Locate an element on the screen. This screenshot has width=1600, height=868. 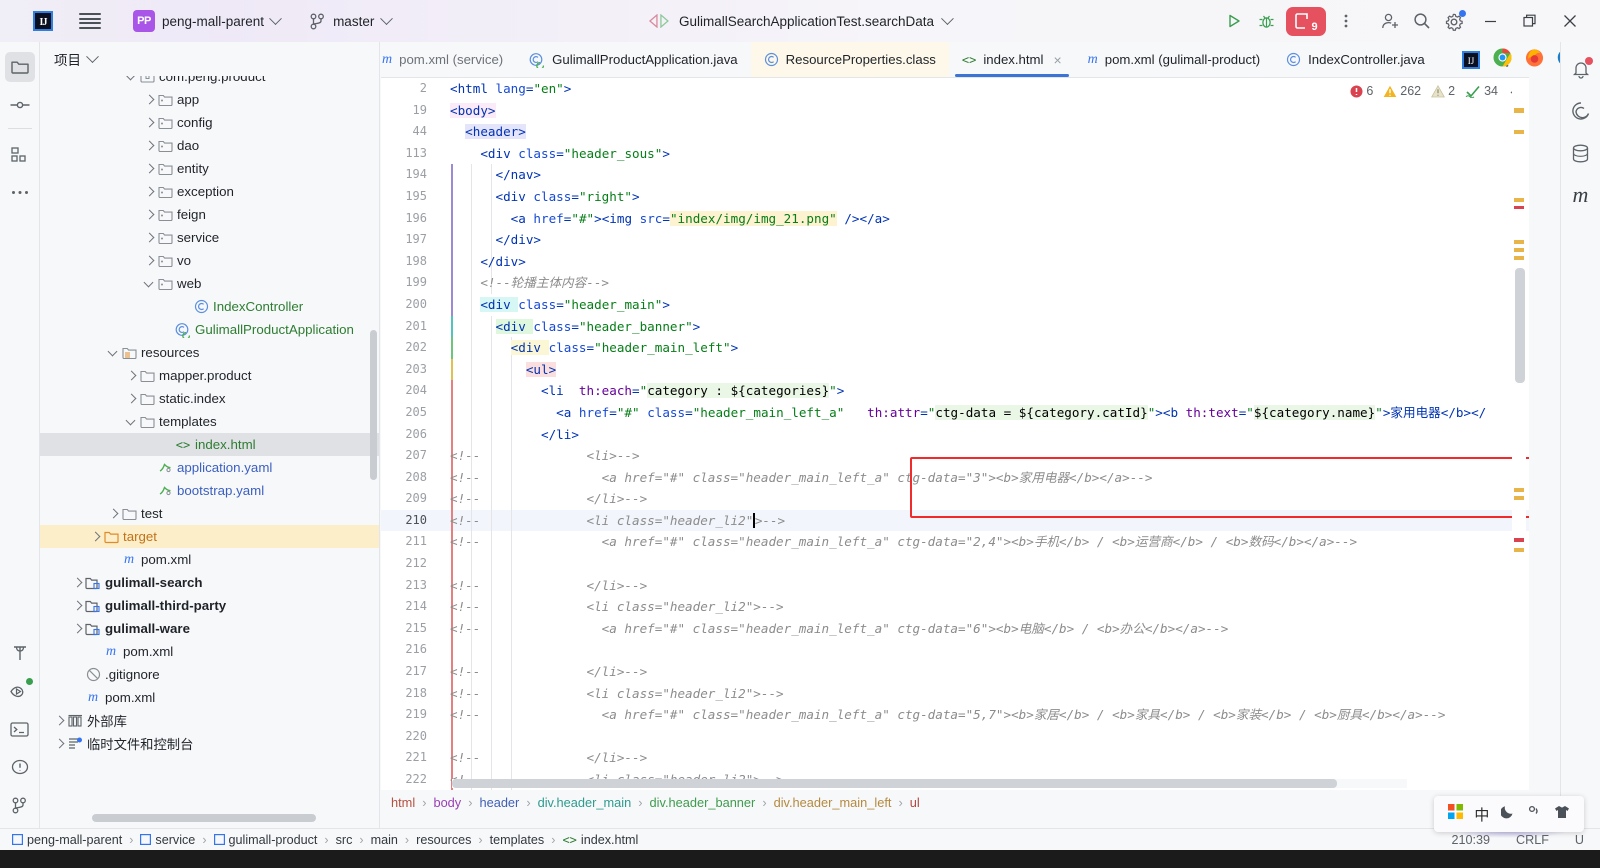
status-path-item: main is located at coordinates (384, 840).